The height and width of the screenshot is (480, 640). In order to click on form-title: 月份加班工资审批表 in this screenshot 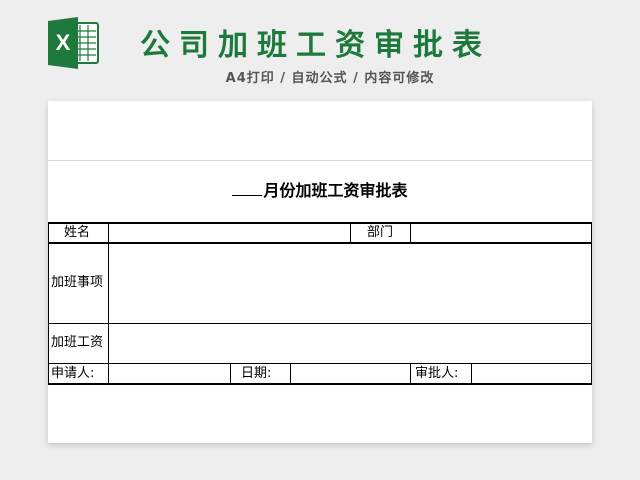, I will do `click(320, 191)`.